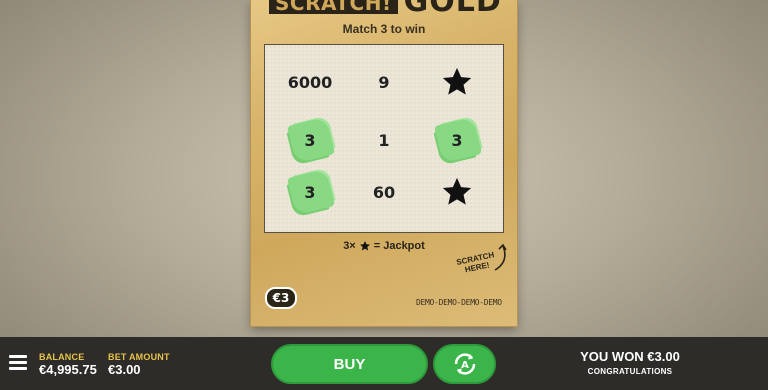 This screenshot has width=768, height=390. I want to click on symbol-cell: 1, so click(384, 140).